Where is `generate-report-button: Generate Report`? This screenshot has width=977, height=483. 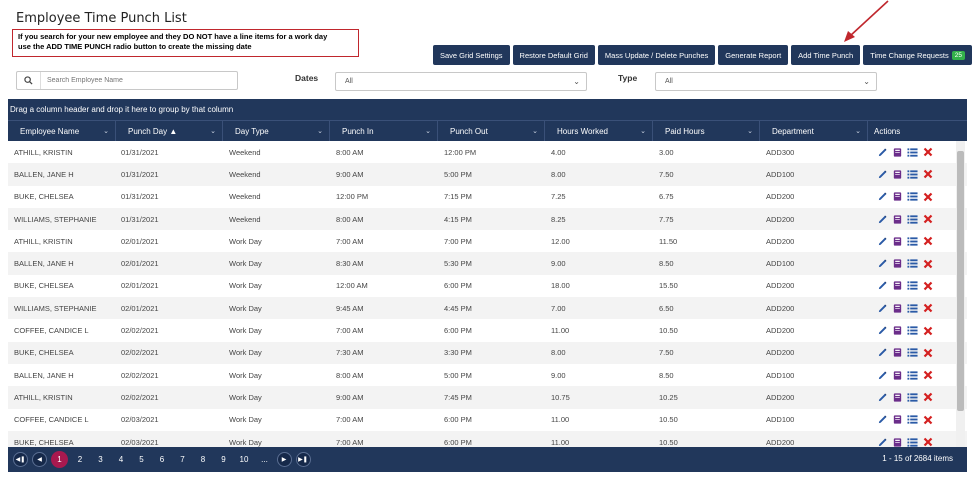 generate-report-button: Generate Report is located at coordinates (753, 55).